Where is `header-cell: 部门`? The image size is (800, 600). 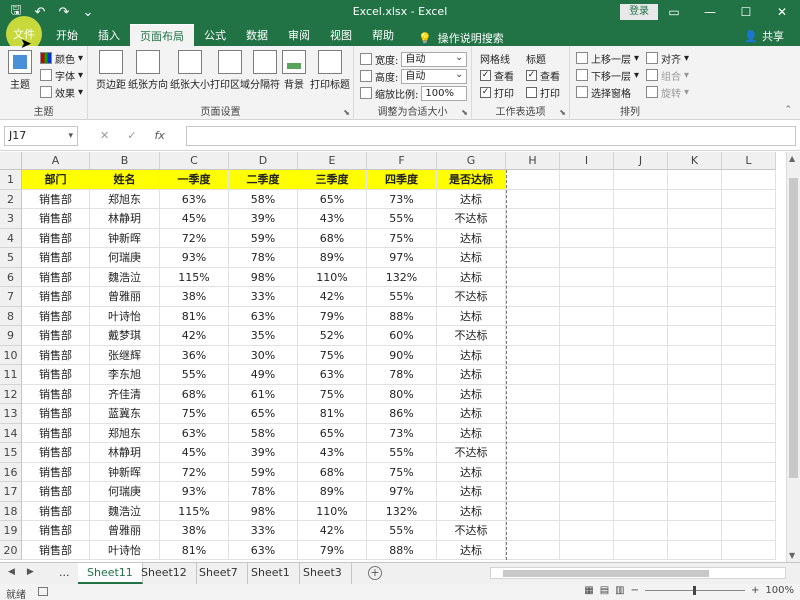 header-cell: 部门 is located at coordinates (56, 180).